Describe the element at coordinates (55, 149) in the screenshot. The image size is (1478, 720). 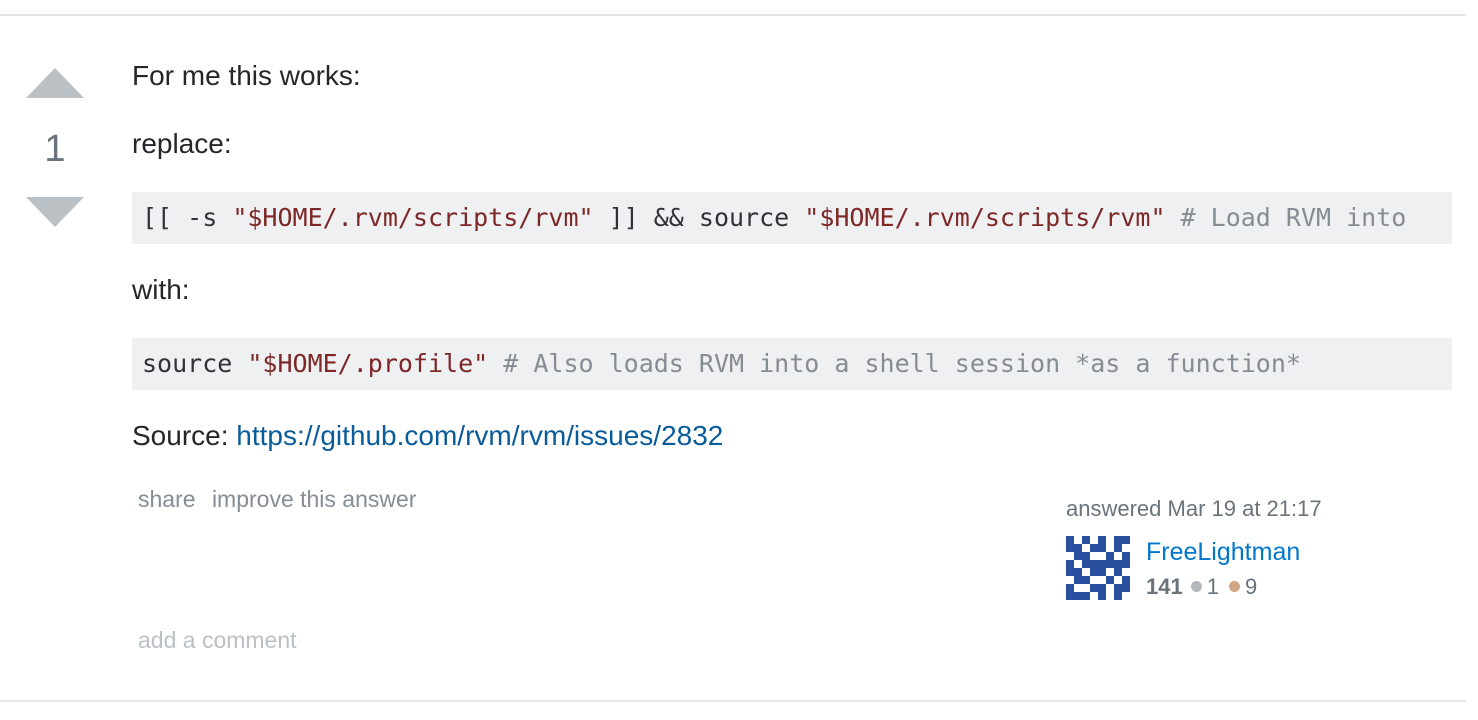
I see `vote-count: 1` at that location.